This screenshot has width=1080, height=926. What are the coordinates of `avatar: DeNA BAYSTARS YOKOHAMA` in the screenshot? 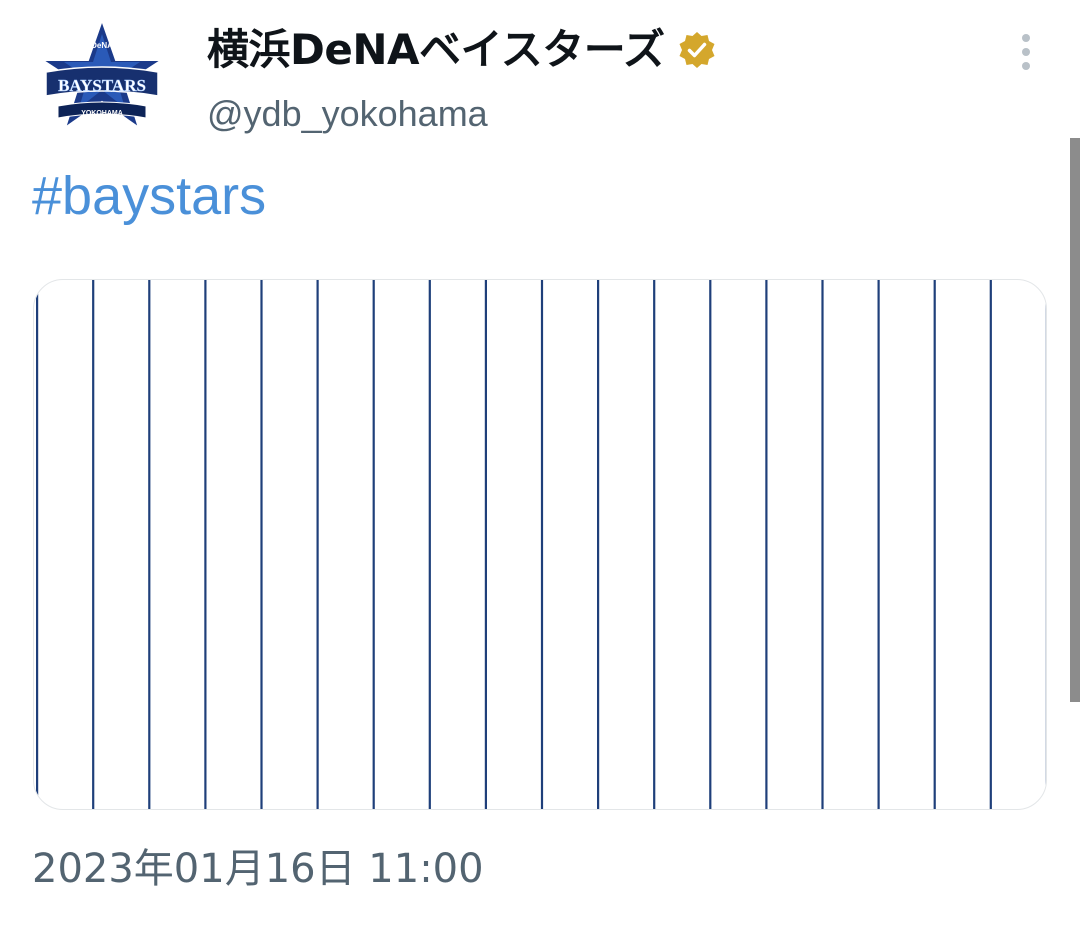 It's located at (102, 79).